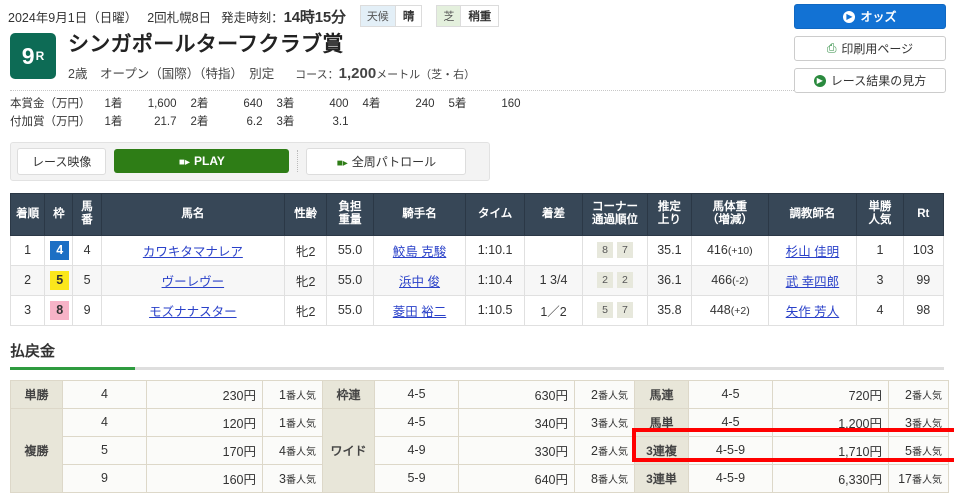 The width and height of the screenshot is (954, 504). What do you see at coordinates (854, 479) in the screenshot?
I see `sanrentan-amount-value: 6,330` at bounding box center [854, 479].